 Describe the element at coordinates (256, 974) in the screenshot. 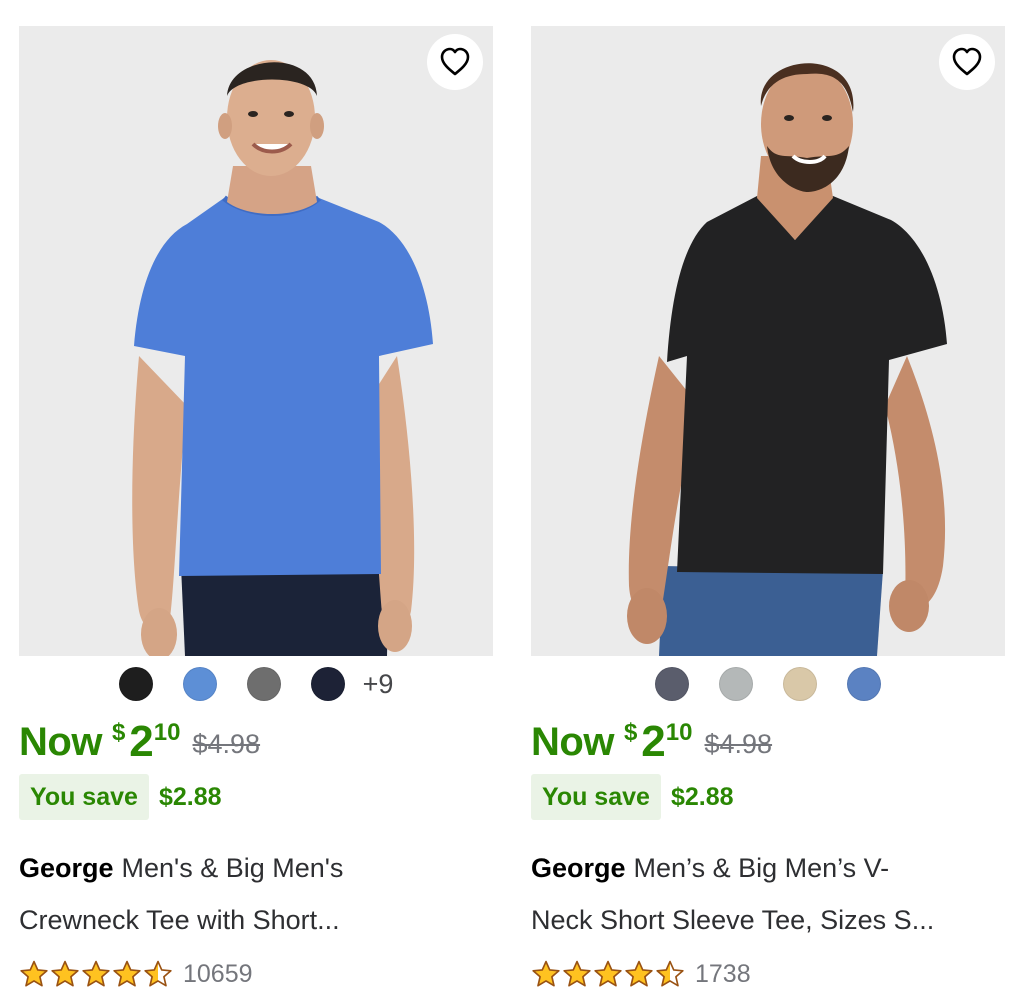

I see `rating: 10659` at that location.